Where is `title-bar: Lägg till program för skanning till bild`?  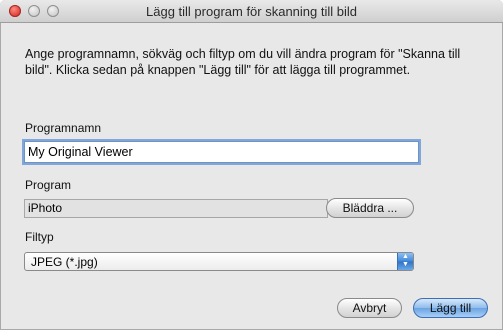 title-bar: Lägg till program för skanning till bild is located at coordinates (251, 11).